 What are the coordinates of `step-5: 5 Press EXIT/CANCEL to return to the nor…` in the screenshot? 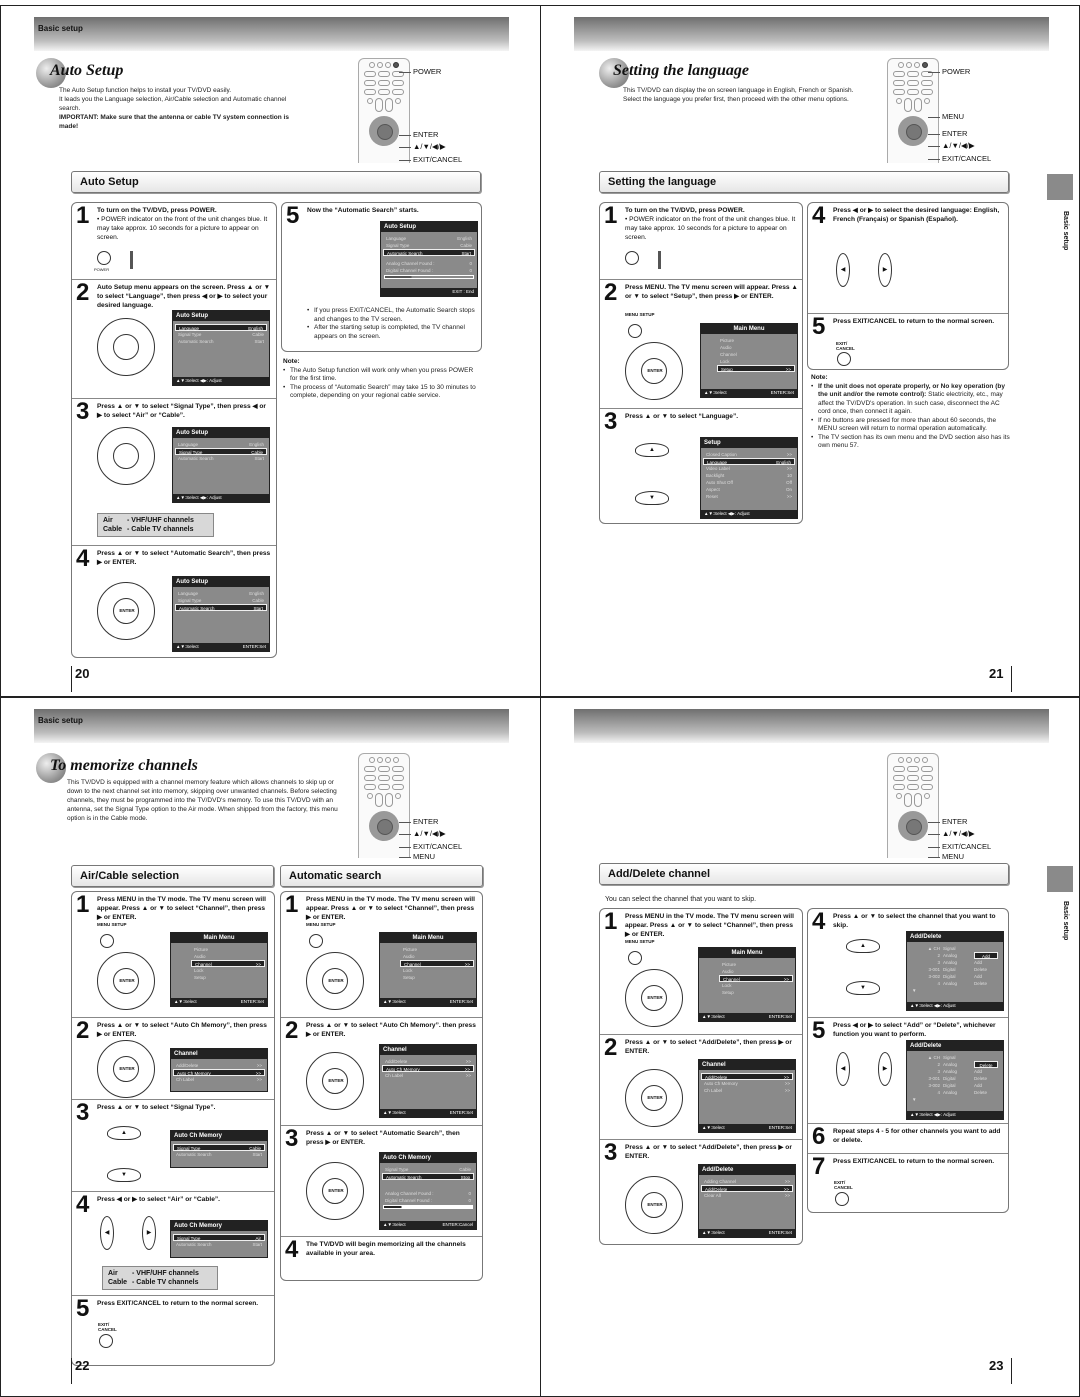 It's located at (908, 342).